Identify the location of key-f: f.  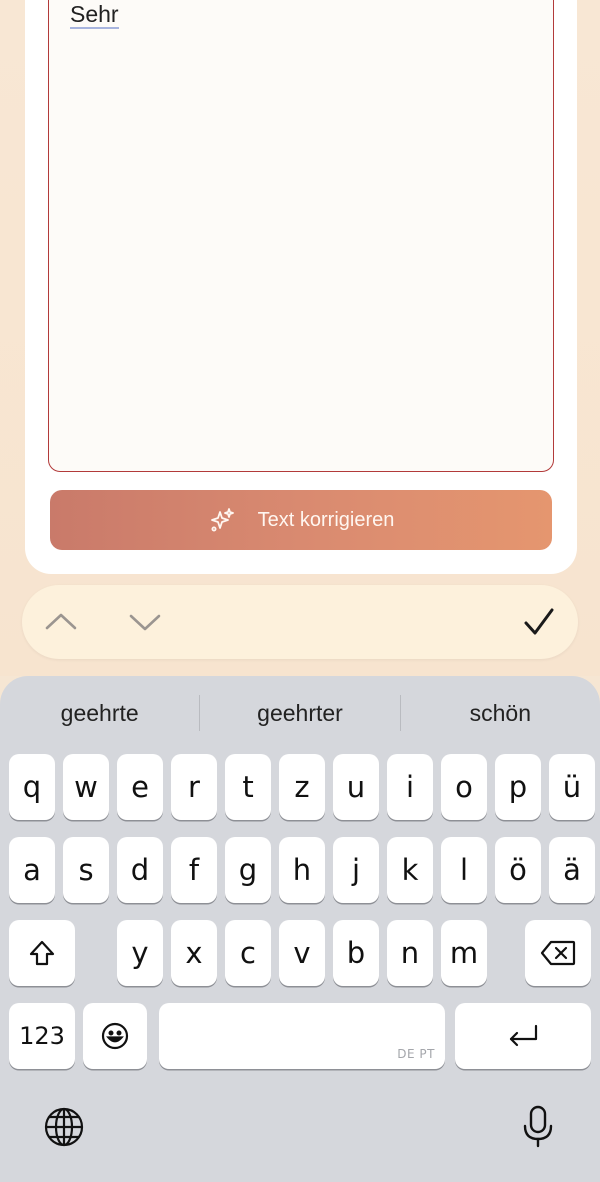
(194, 870).